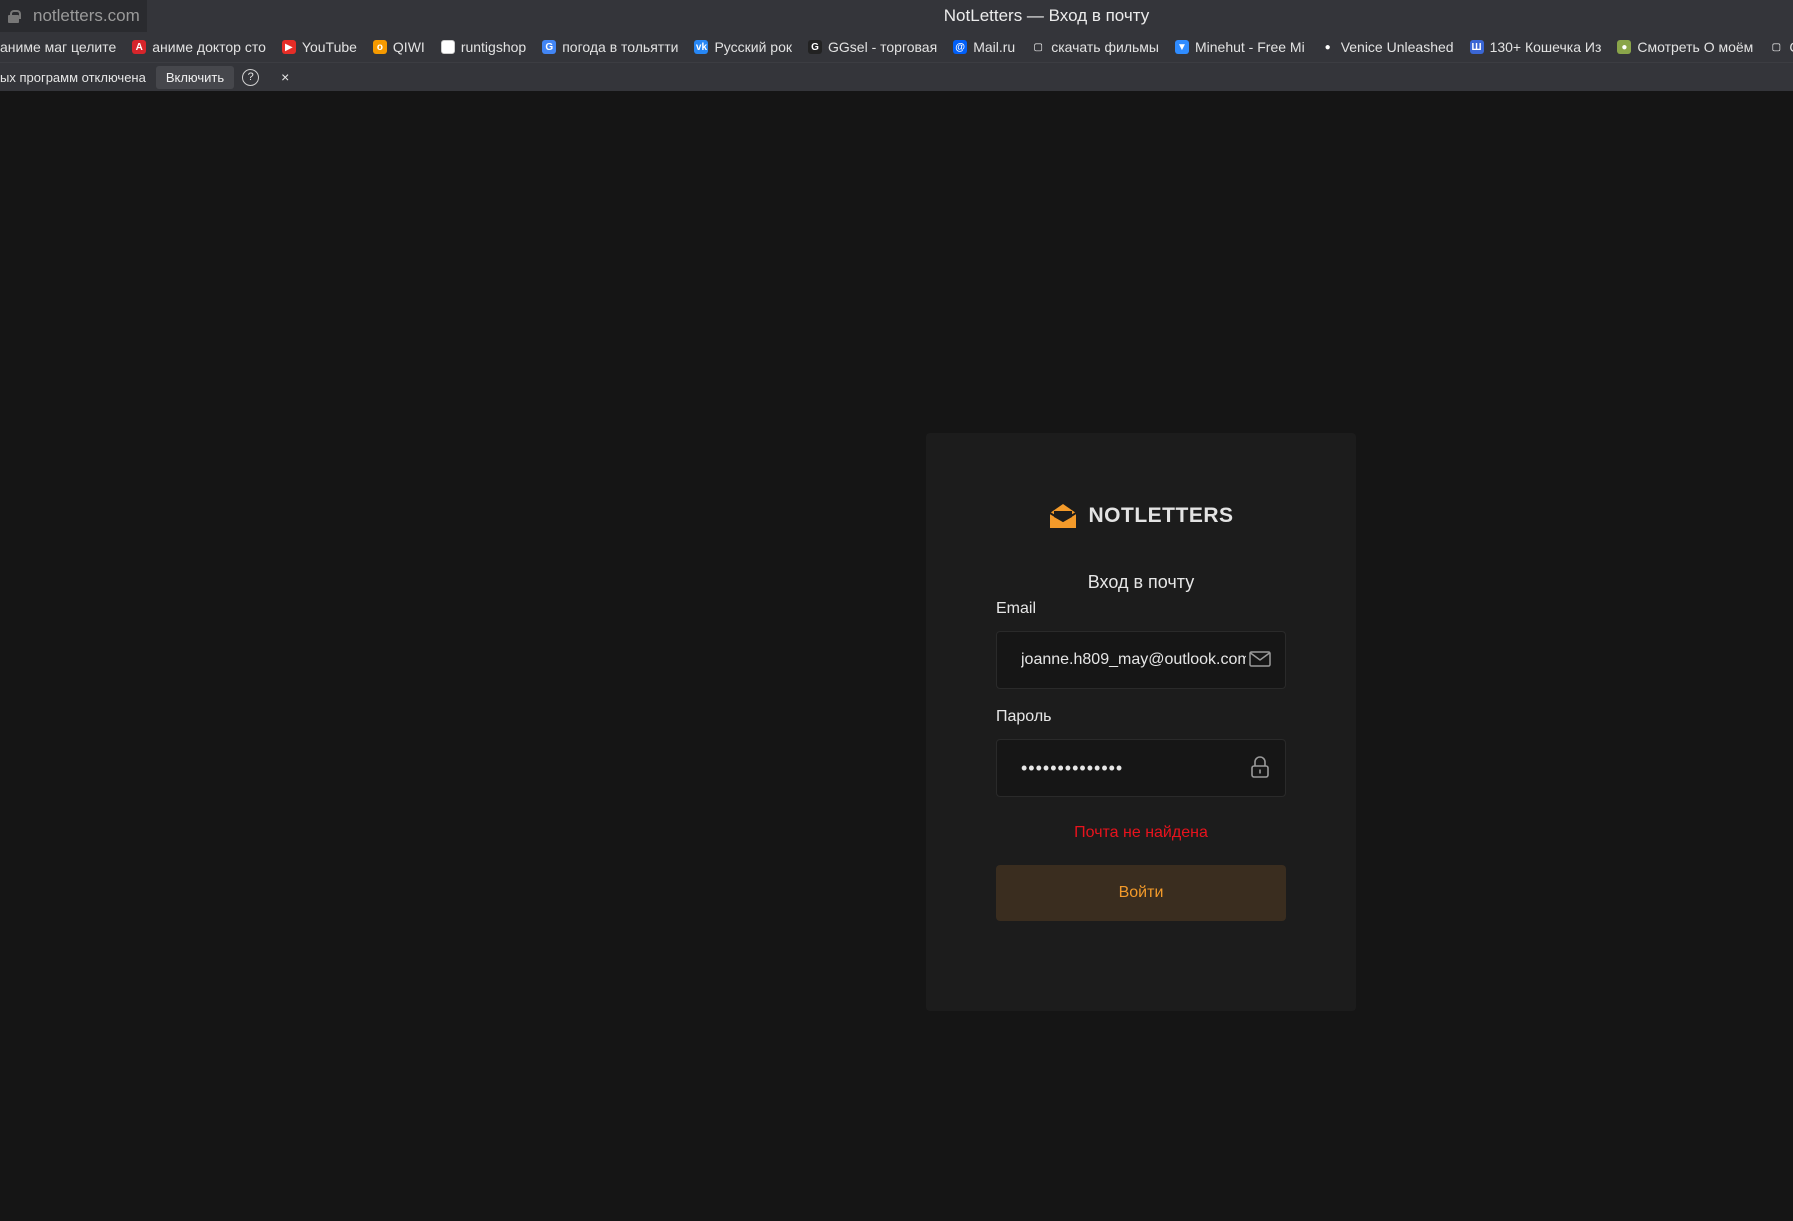 The height and width of the screenshot is (1221, 1793). Describe the element at coordinates (1161, 515) in the screenshot. I see `brand-name: NOTLETTERS` at that location.